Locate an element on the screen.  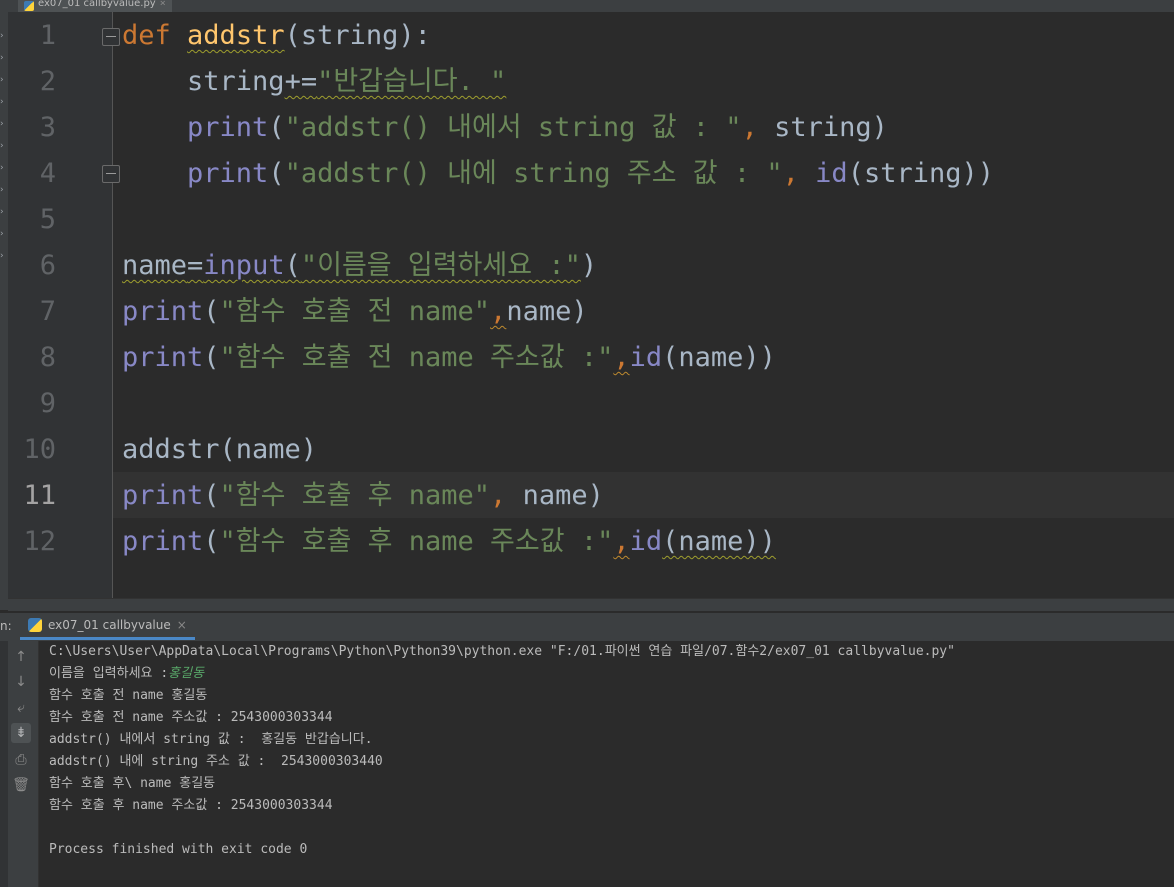
operator: = is located at coordinates (195, 265).